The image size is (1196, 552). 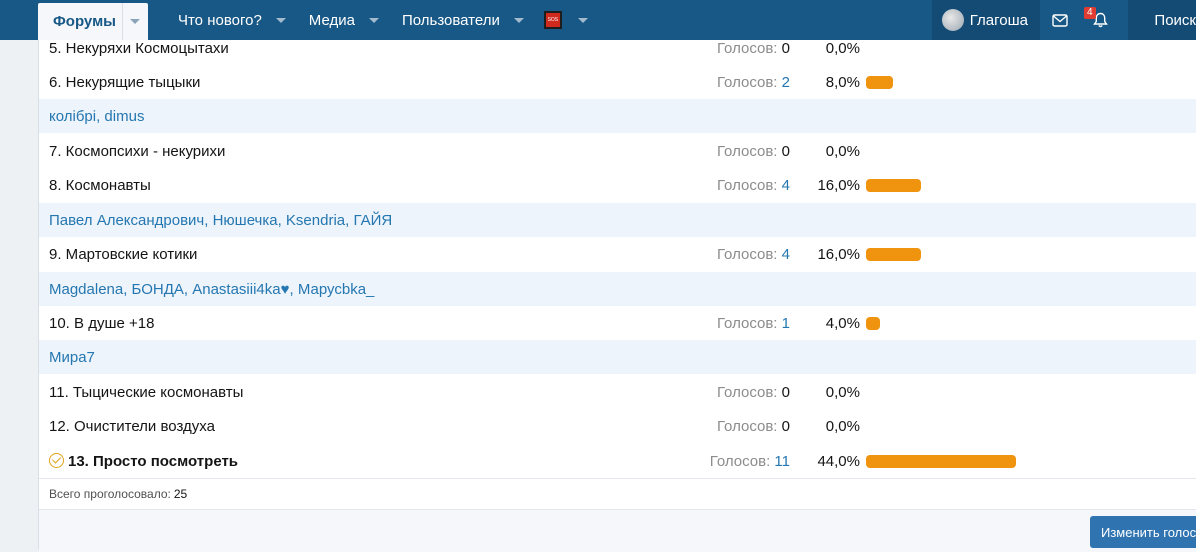 I want to click on voters-row: колібрі, dimus, so click(x=617, y=116).